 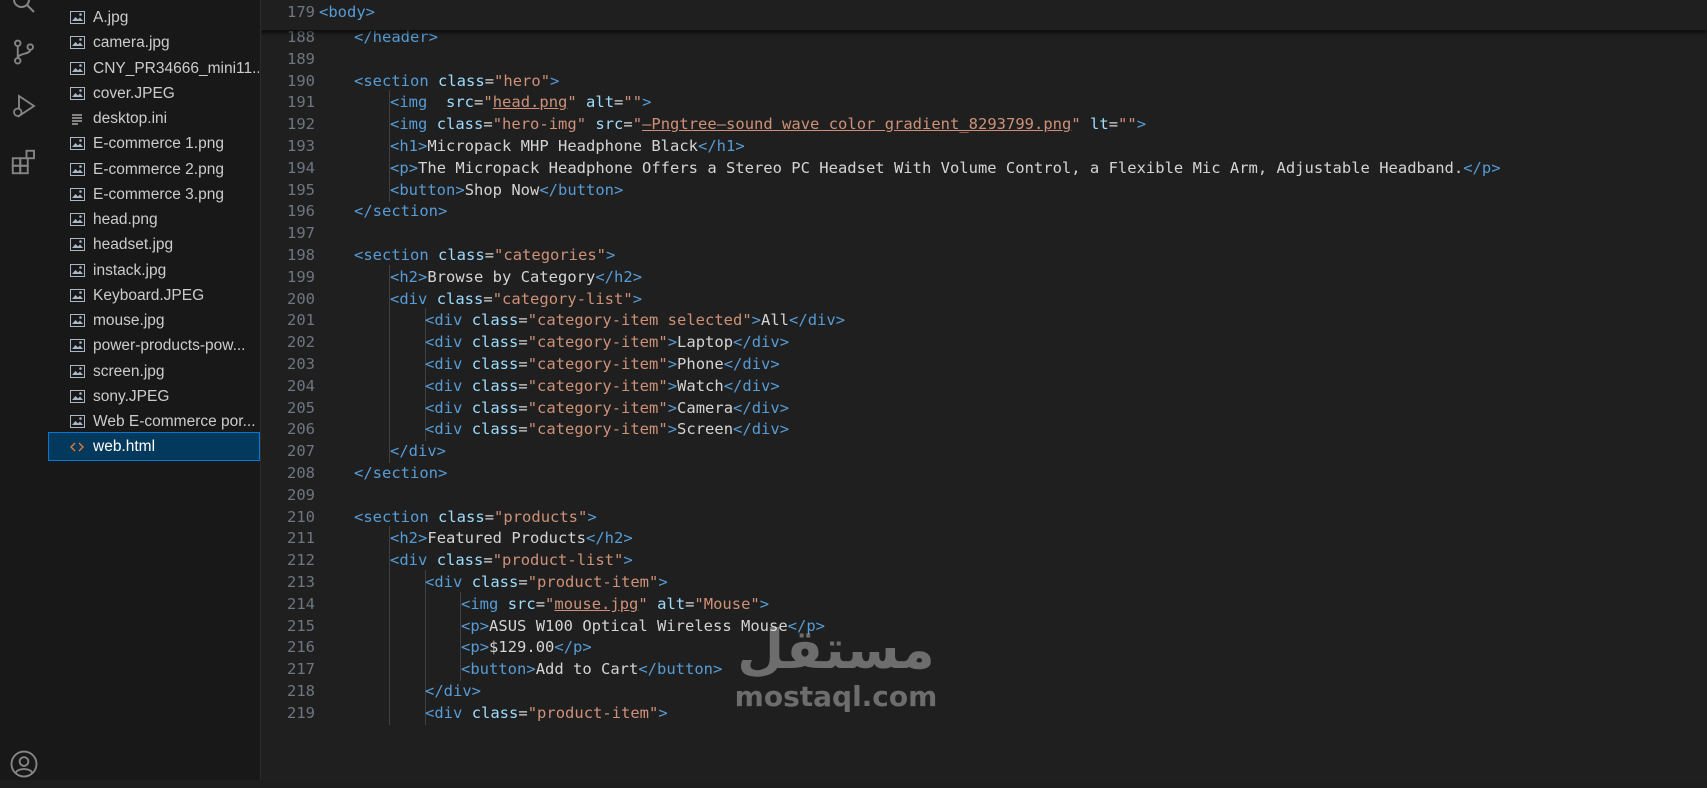 I want to click on line-number: 198, so click(x=301, y=255).